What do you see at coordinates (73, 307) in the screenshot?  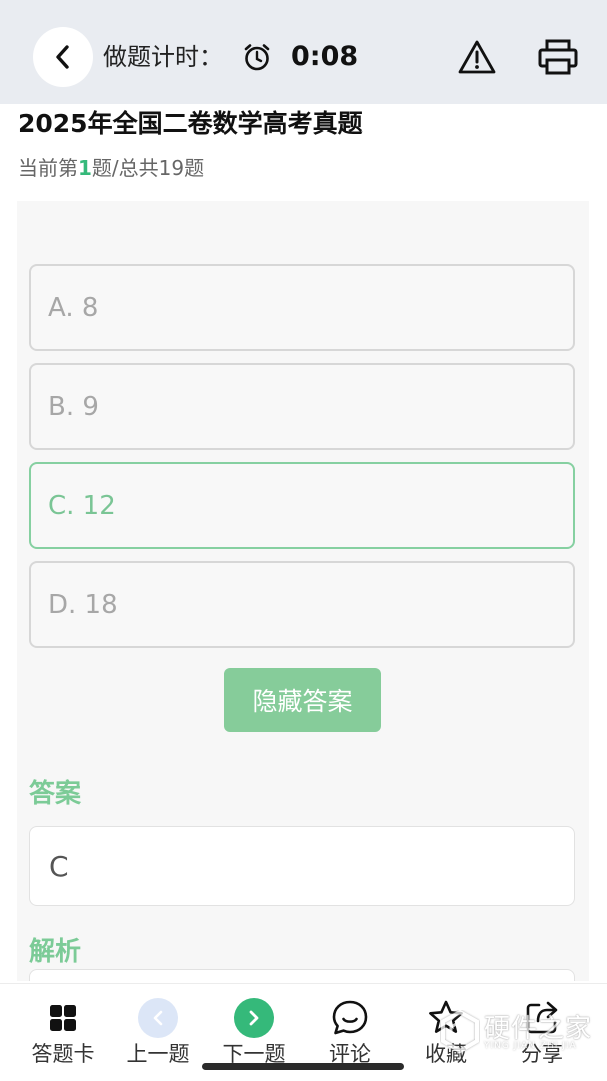 I see `option-label: A. 8` at bounding box center [73, 307].